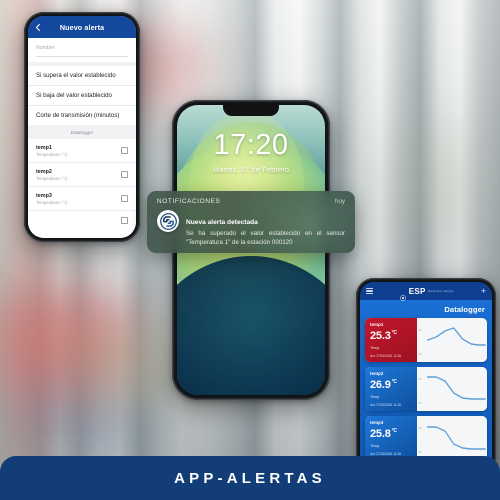 The image size is (500, 500). Describe the element at coordinates (251, 325) in the screenshot. I see `wallpaper-ring` at that location.